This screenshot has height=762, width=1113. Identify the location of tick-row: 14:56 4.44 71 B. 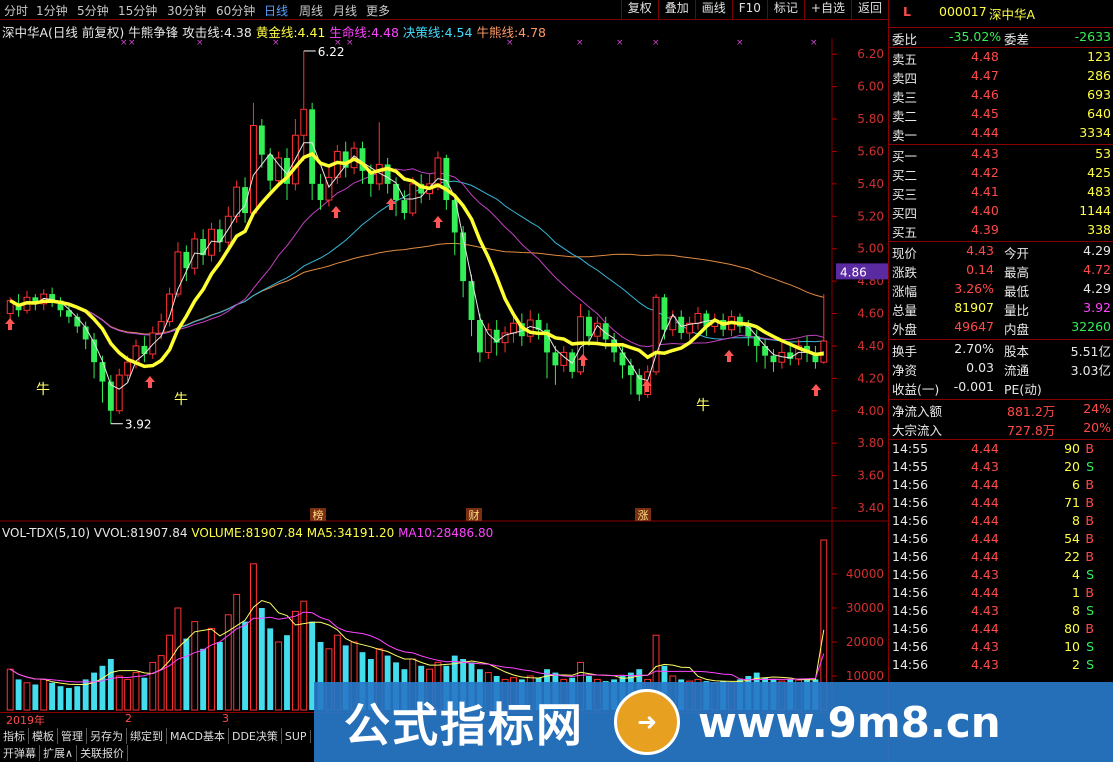
(1001, 503).